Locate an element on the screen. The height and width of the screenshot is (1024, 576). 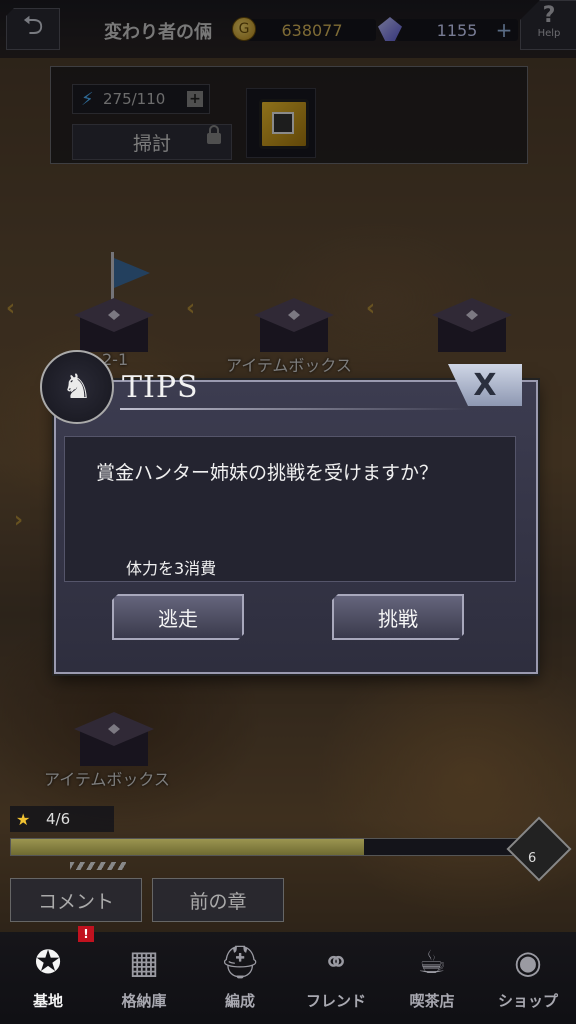
dialog-message: 賞金ハンター姉妹の挑戦を受けますか？ is located at coordinates (267, 473).